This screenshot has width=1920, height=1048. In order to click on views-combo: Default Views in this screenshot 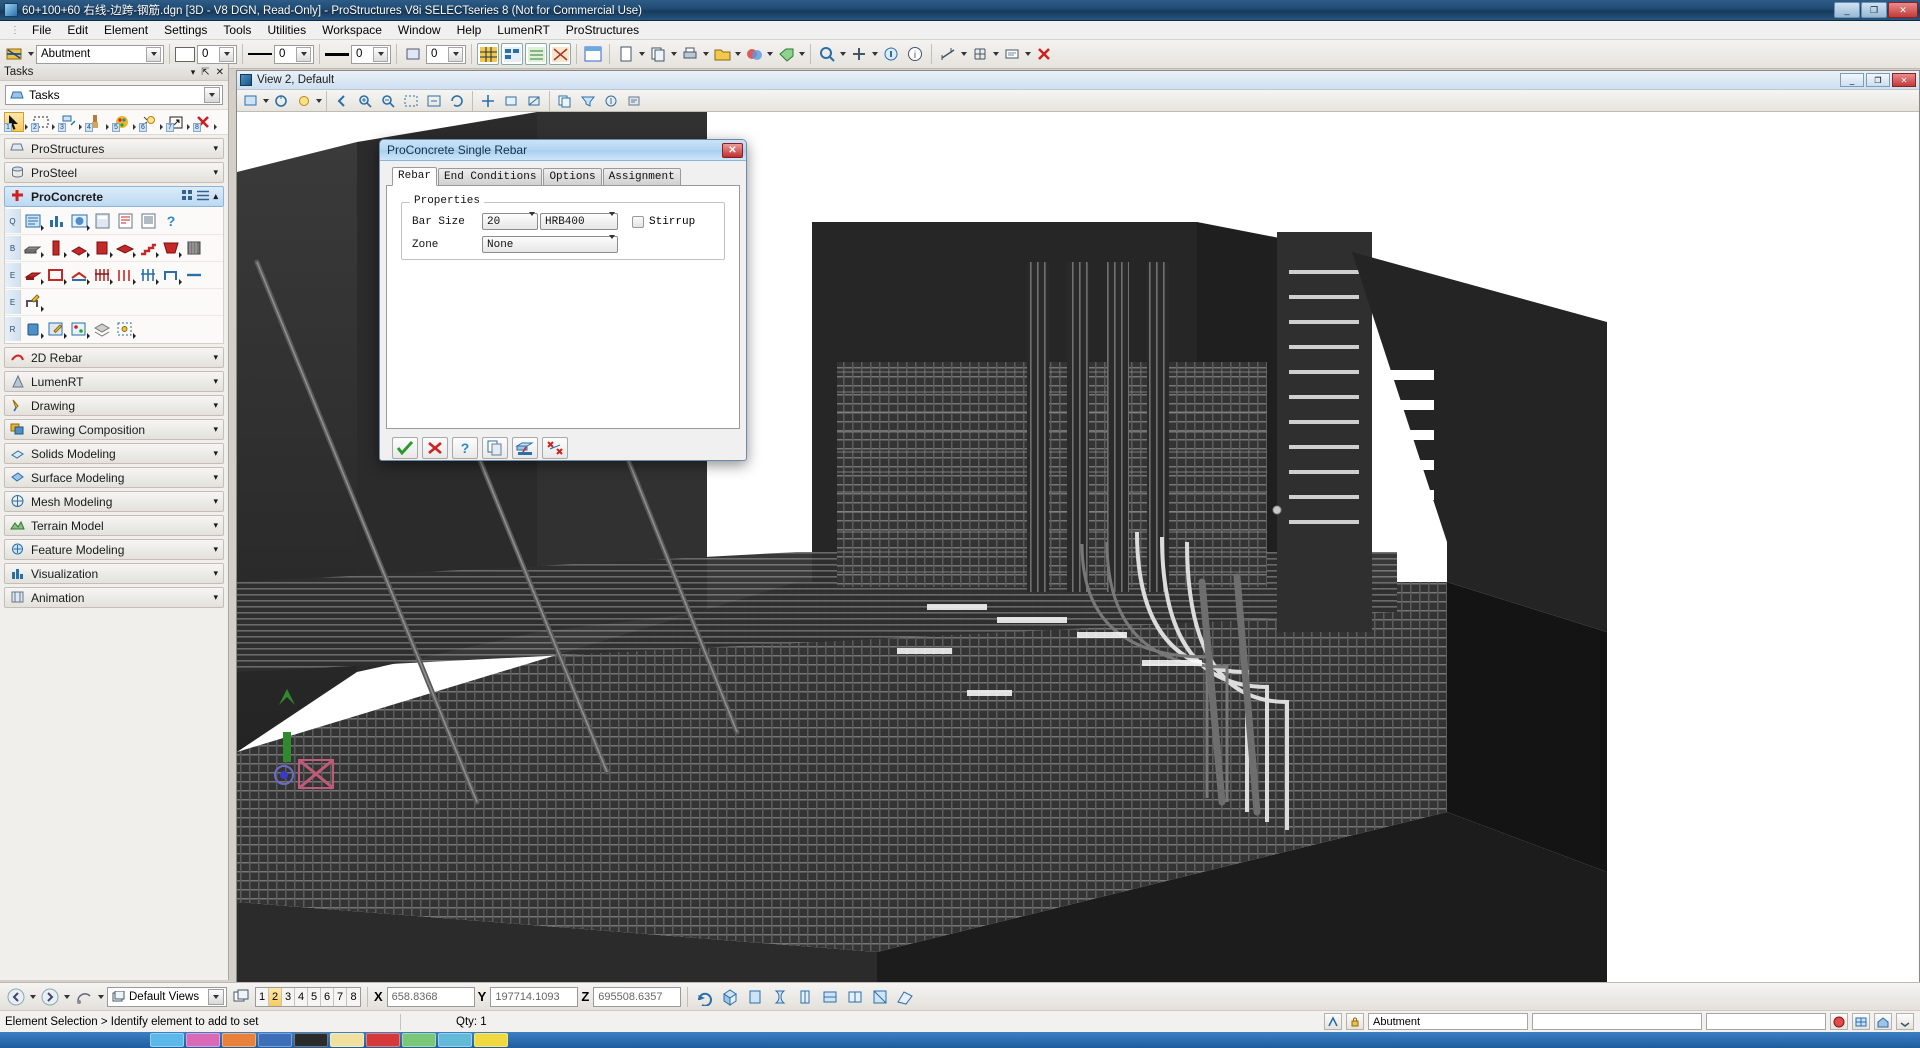, I will do `click(167, 996)`.